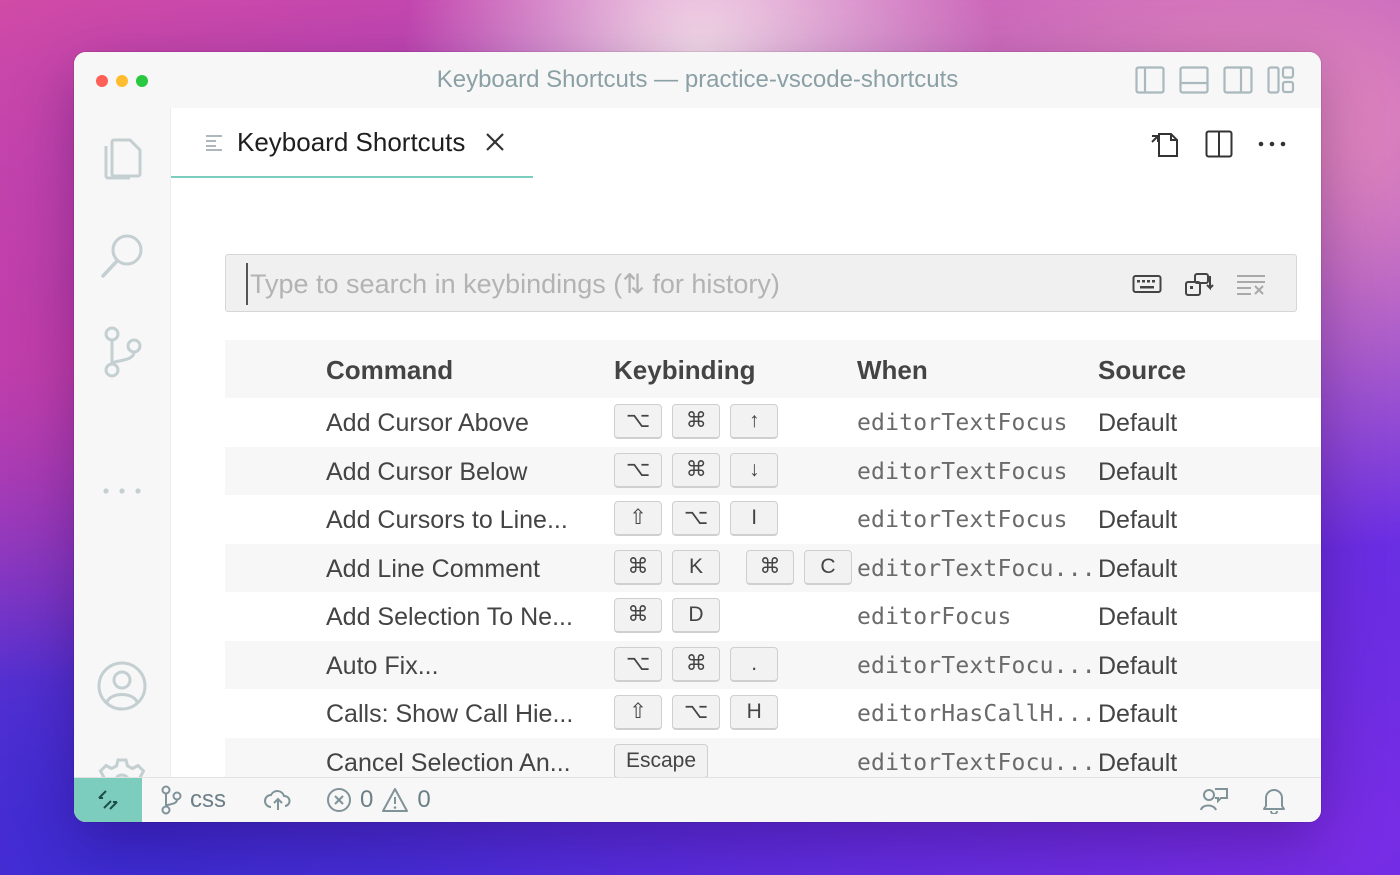  I want to click on publish-branch-button, so click(278, 800).